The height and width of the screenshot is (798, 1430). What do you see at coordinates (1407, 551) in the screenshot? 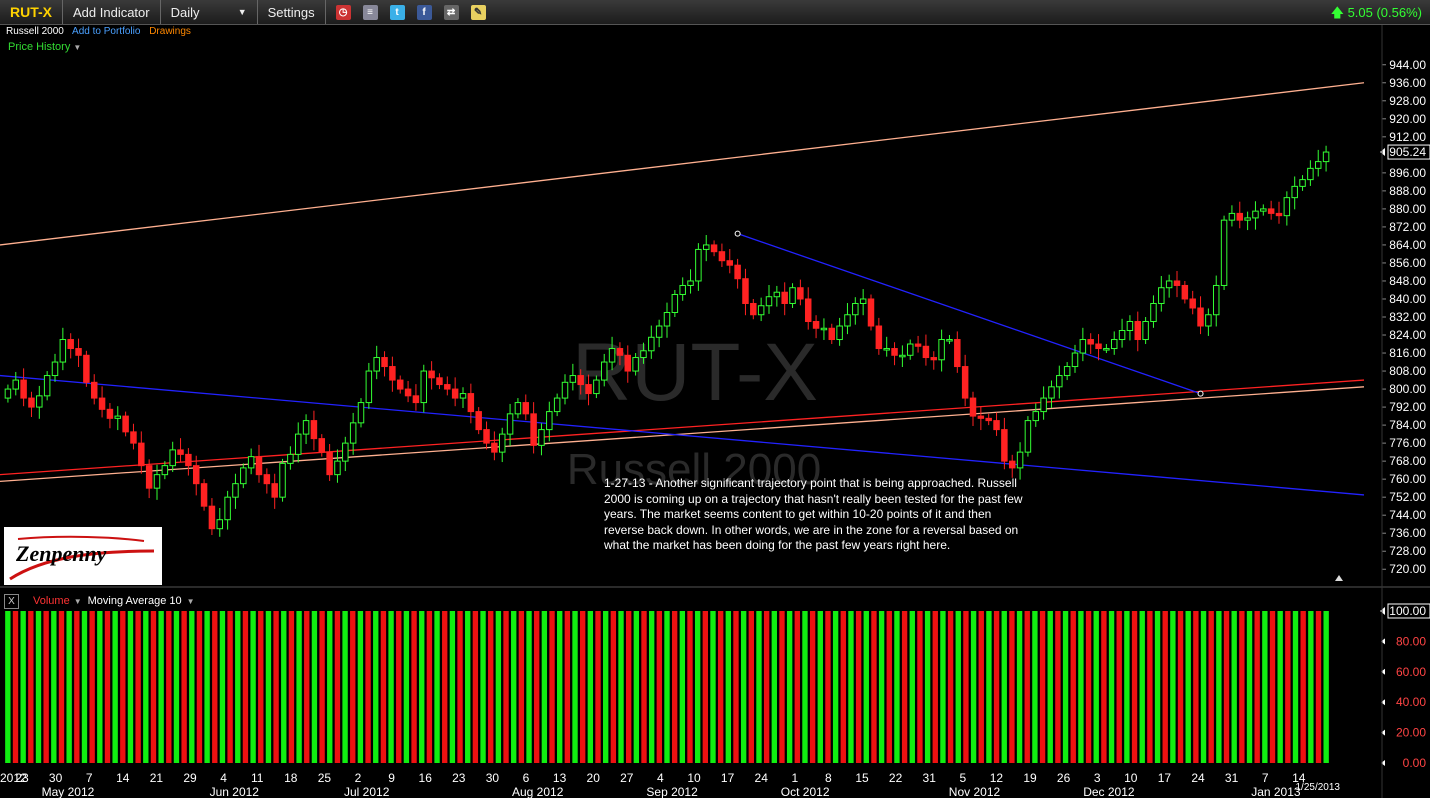
I see `price-tick-label: 728.00` at bounding box center [1407, 551].